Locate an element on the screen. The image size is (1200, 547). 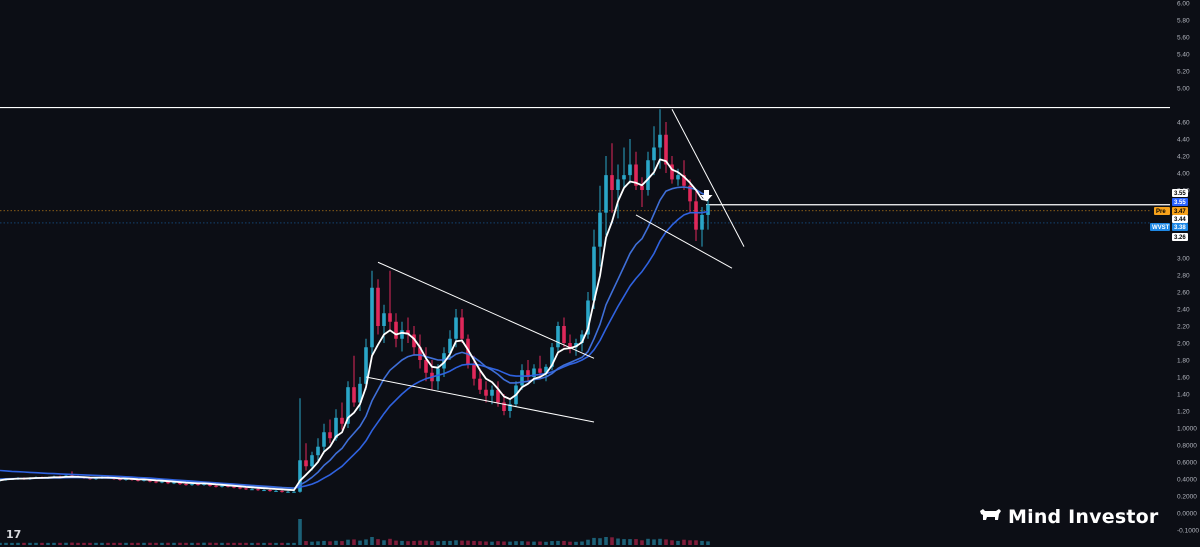
tradingview-logo-icon: 17 is located at coordinates (14, 534).